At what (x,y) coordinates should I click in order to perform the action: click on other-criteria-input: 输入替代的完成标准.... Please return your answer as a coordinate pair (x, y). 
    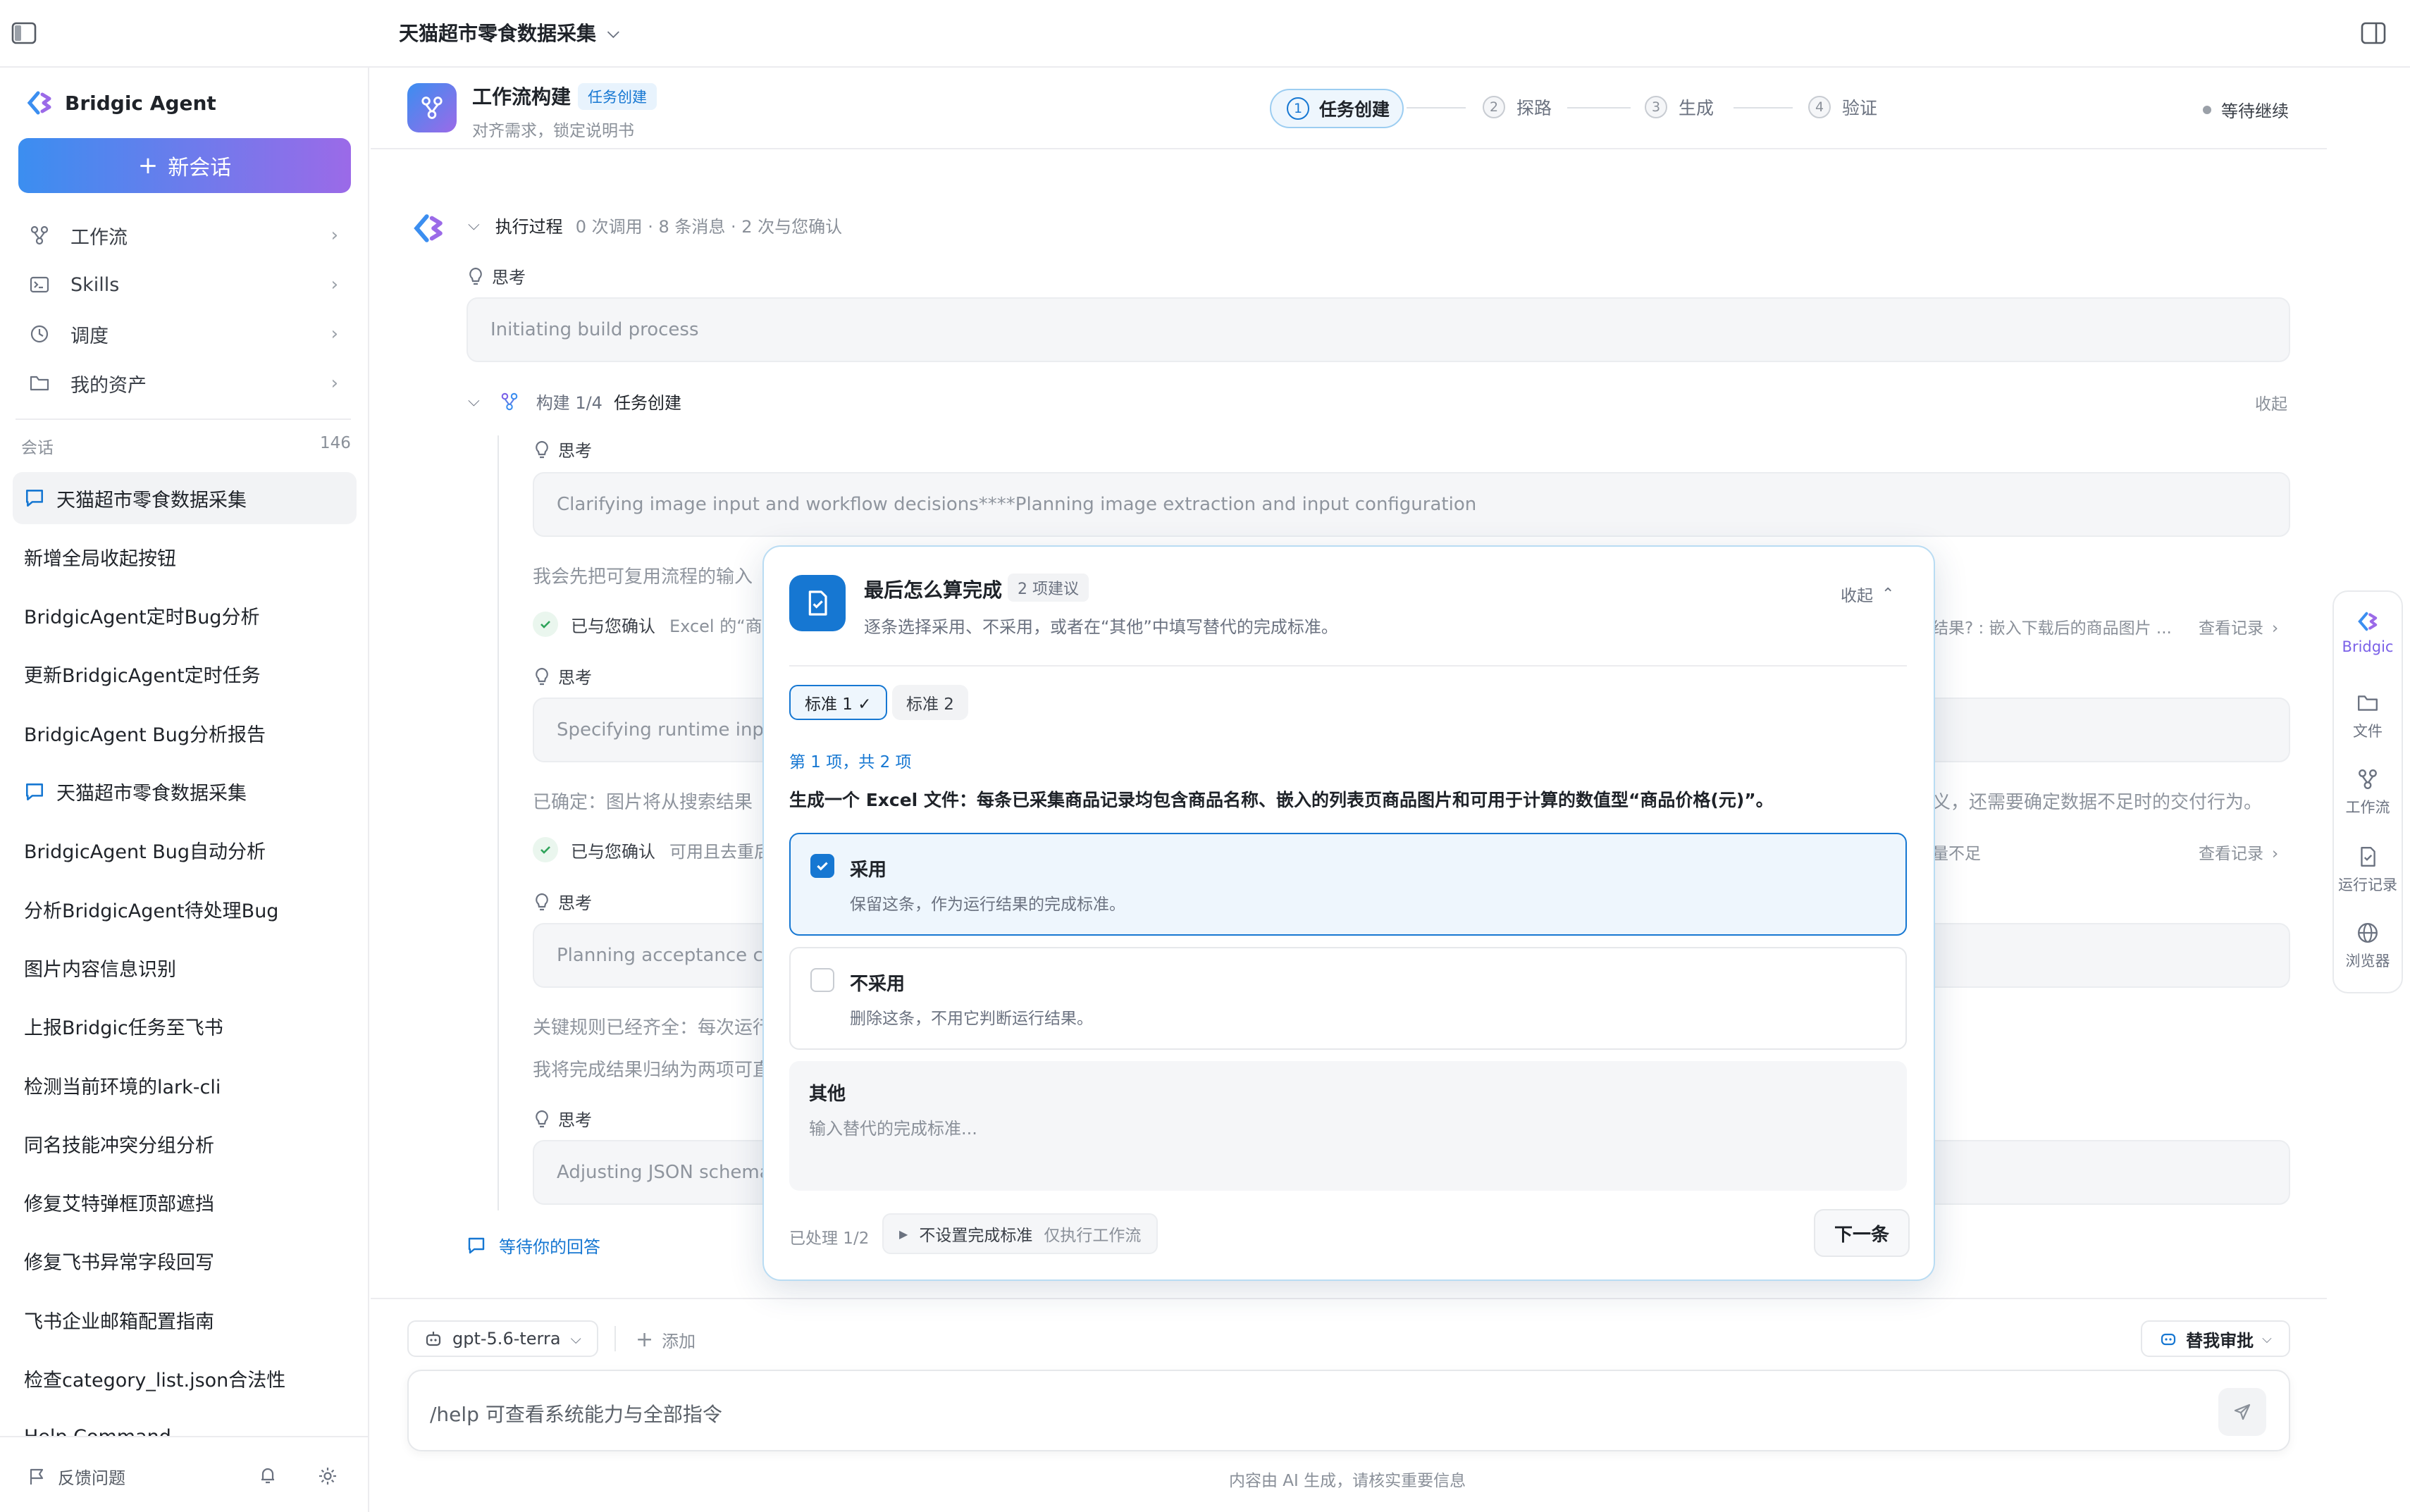
    Looking at the image, I should click on (893, 1127).